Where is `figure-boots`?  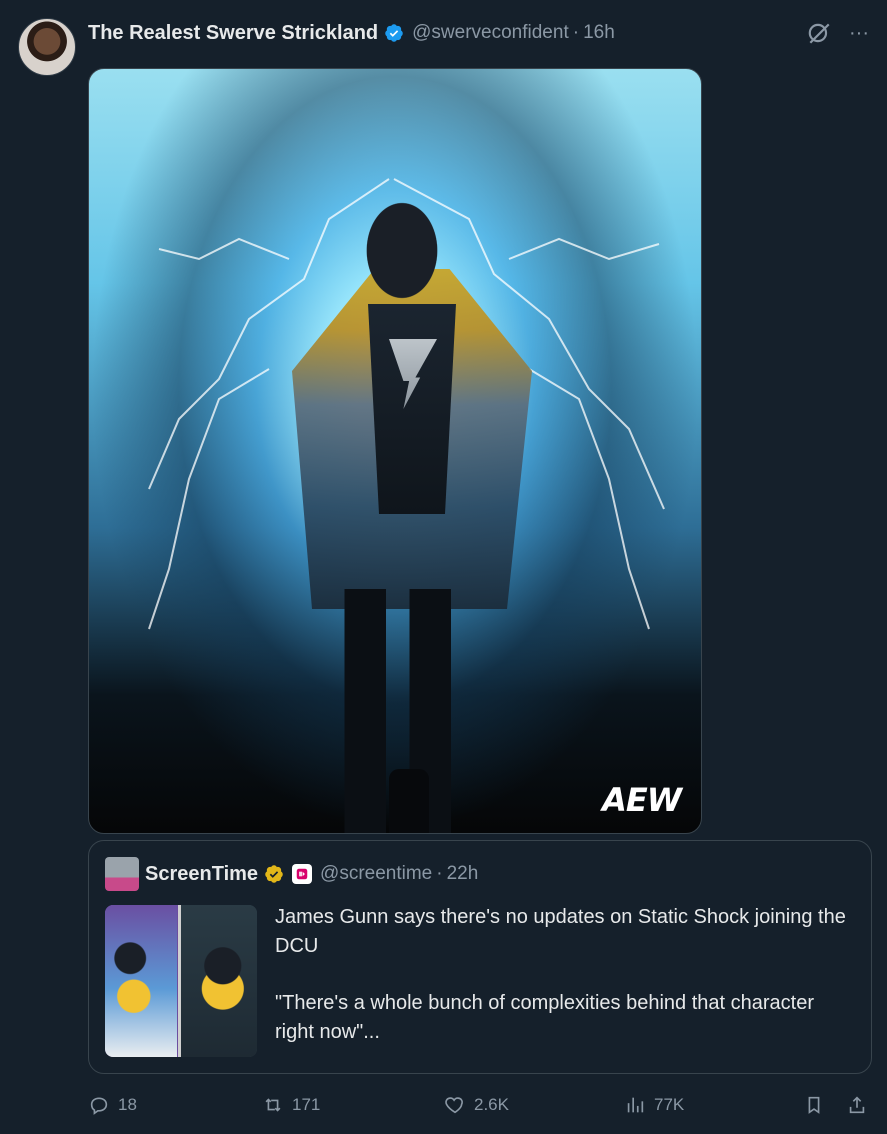
figure-boots is located at coordinates (409, 801).